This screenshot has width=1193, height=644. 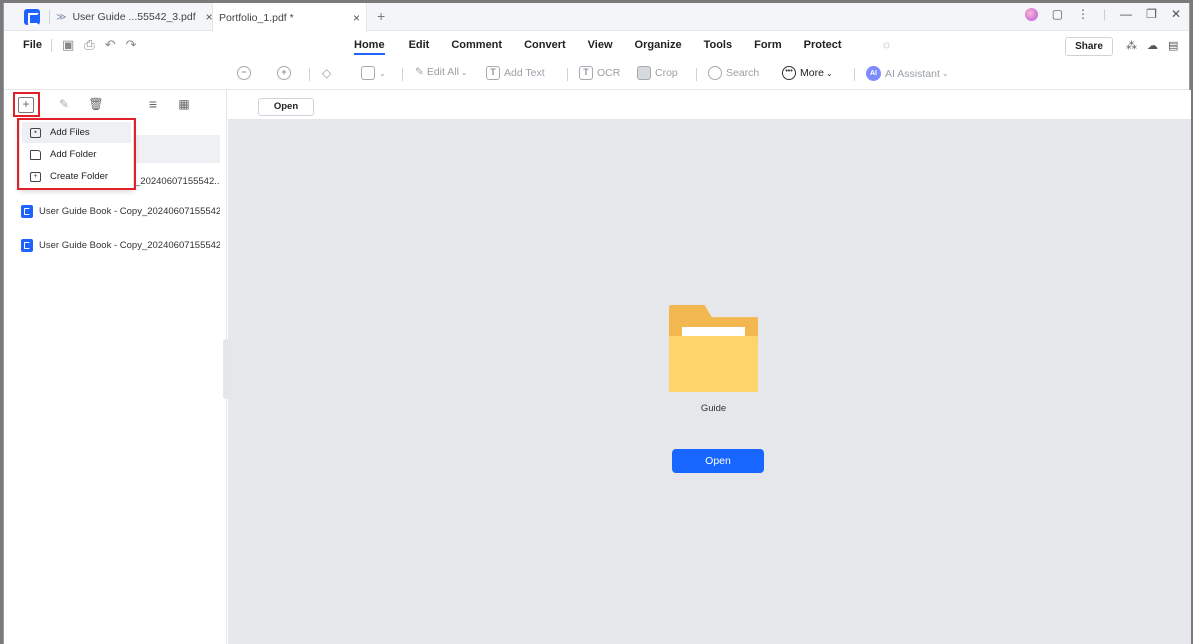 I want to click on shape-button: ⌄, so click(x=373, y=73).